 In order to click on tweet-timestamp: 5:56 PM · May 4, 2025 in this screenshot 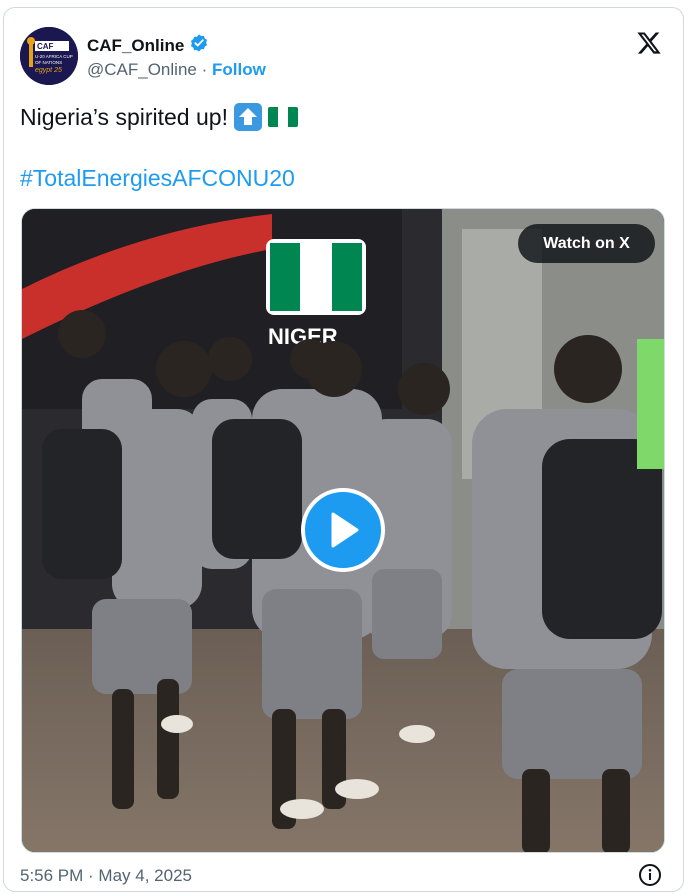, I will do `click(106, 876)`.